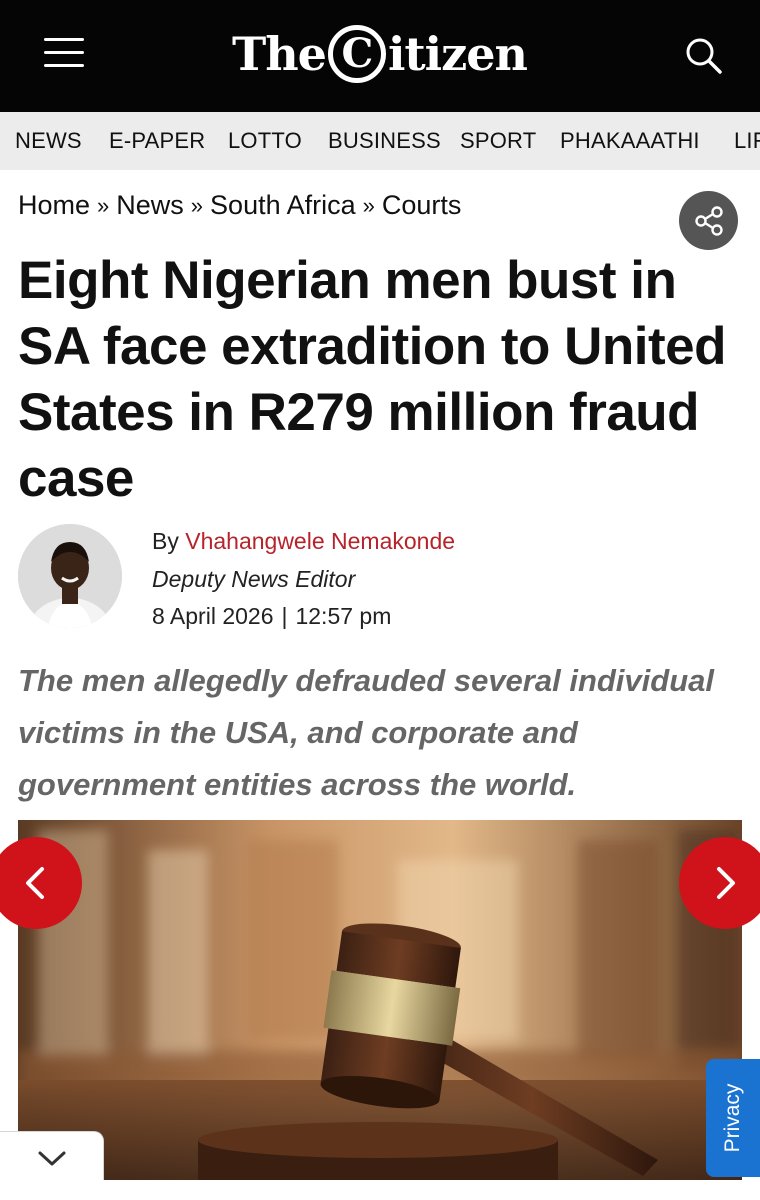 The image size is (760, 1200). Describe the element at coordinates (213, 616) in the screenshot. I see `publish-date: 8 April 2026` at that location.